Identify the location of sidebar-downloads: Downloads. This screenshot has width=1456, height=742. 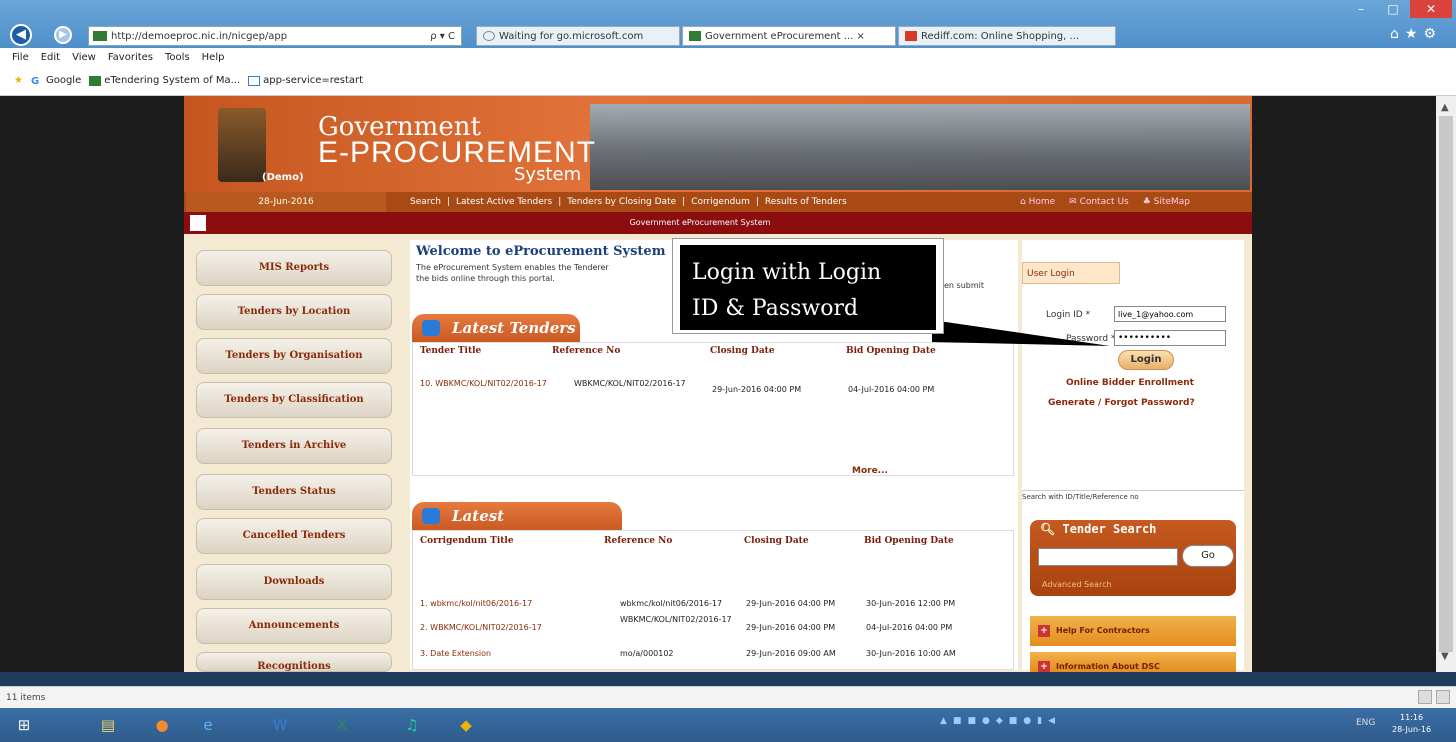
(294, 582).